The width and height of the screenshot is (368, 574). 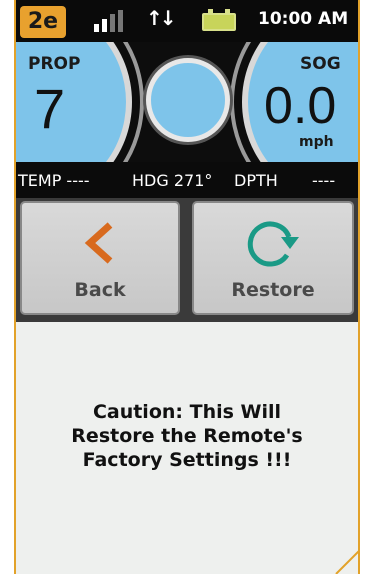 What do you see at coordinates (50, 108) in the screenshot?
I see `prop-value: 7` at bounding box center [50, 108].